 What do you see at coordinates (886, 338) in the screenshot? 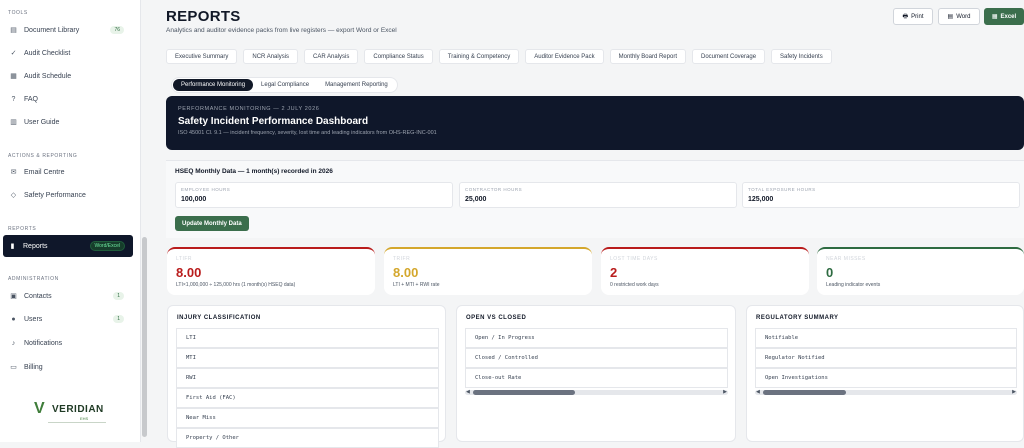
I see `table-row: Notifiable` at bounding box center [886, 338].